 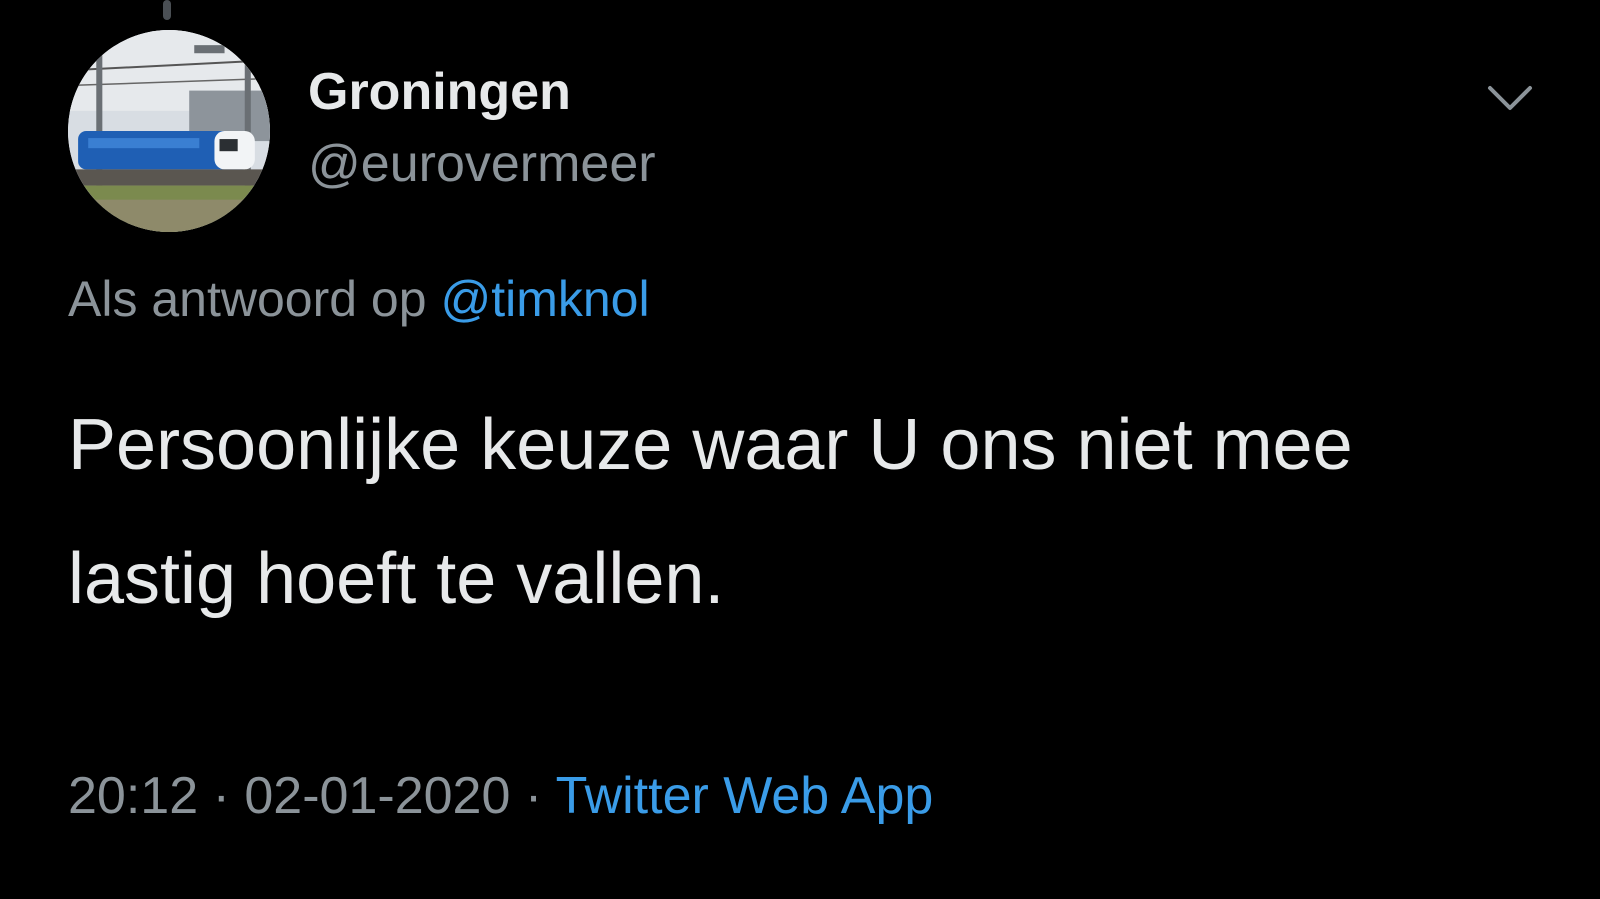 I want to click on tweet-time: 20:12, so click(x=133, y=796).